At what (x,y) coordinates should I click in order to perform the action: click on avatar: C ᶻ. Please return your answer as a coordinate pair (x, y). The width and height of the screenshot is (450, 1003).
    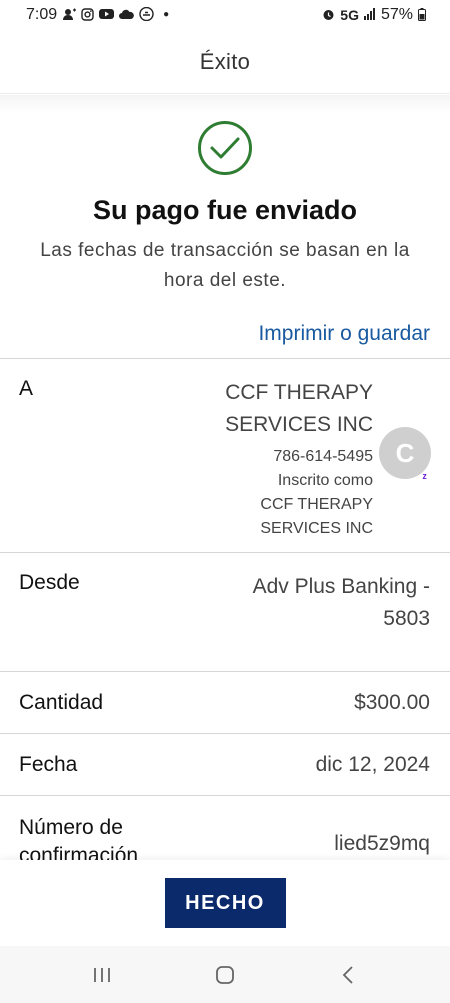
    Looking at the image, I should click on (405, 456).